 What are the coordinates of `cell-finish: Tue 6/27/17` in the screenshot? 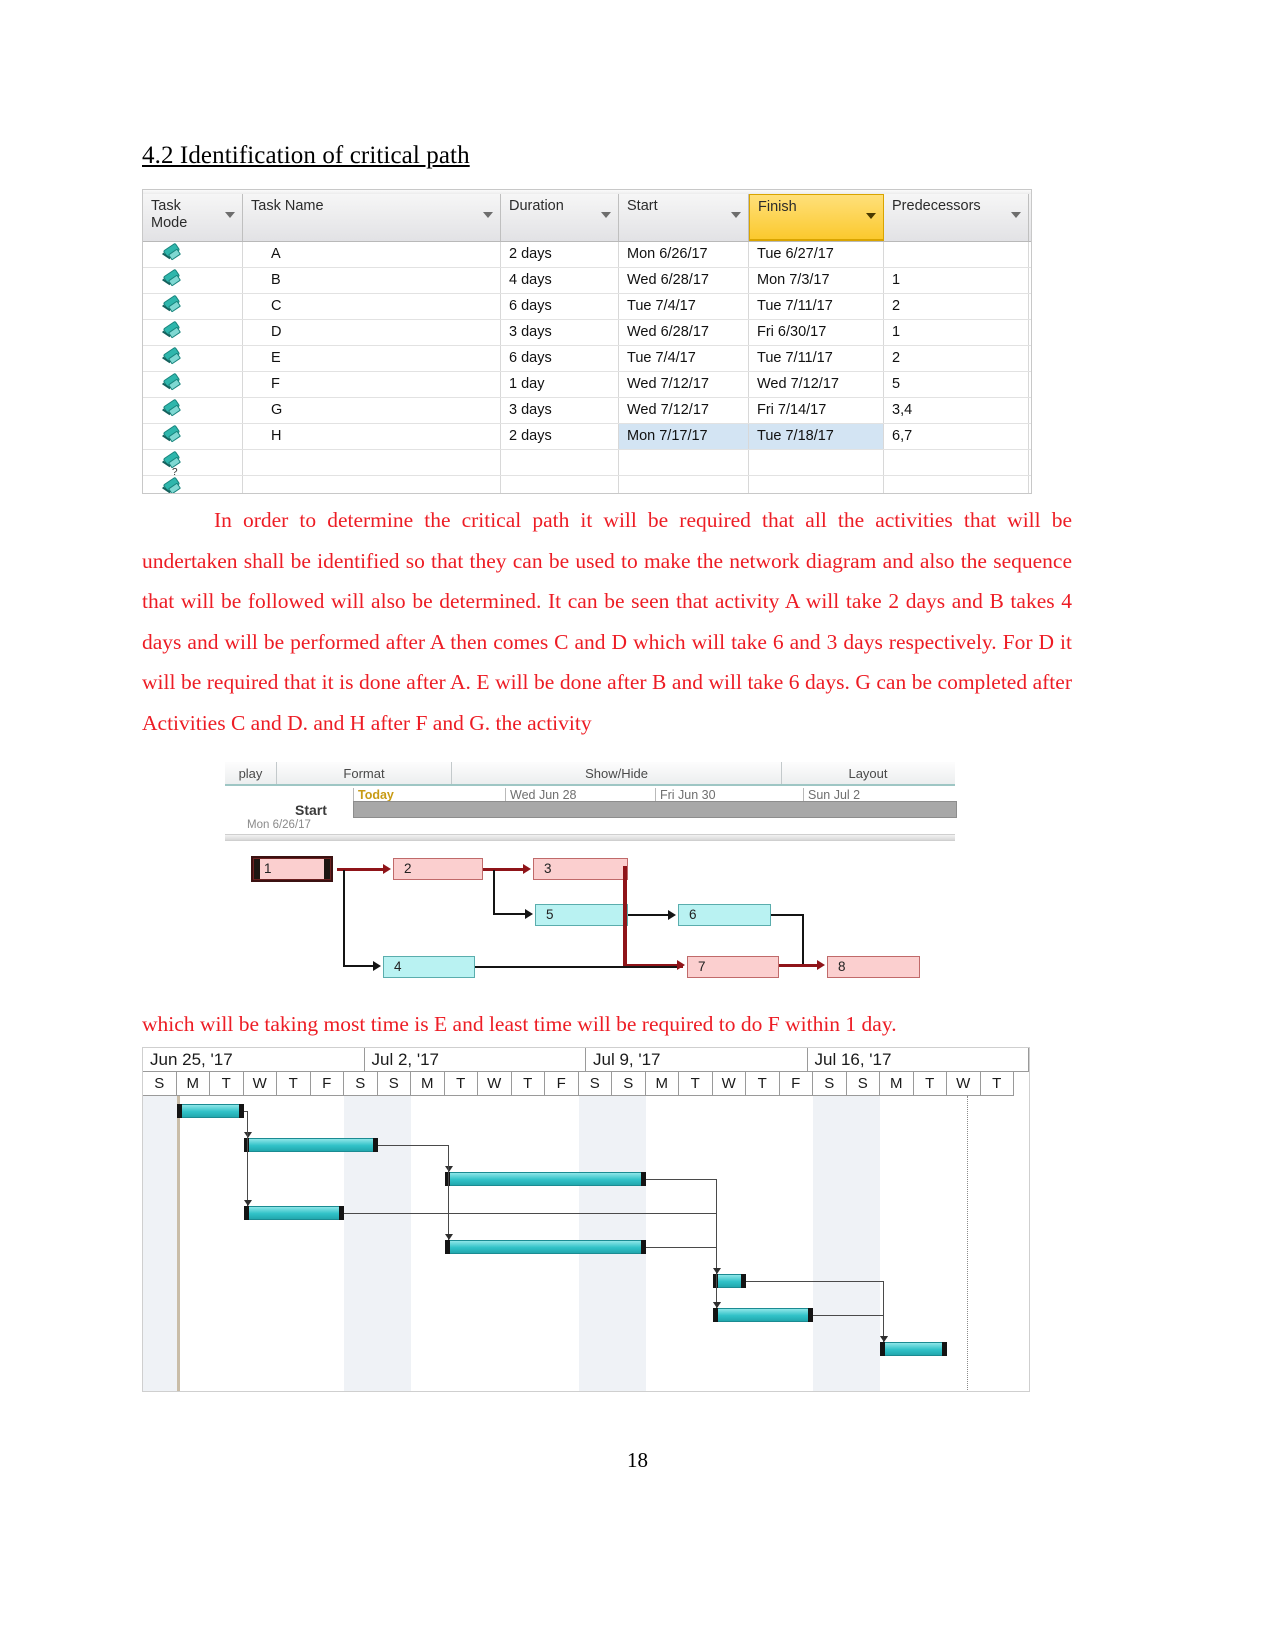 It's located at (816, 254).